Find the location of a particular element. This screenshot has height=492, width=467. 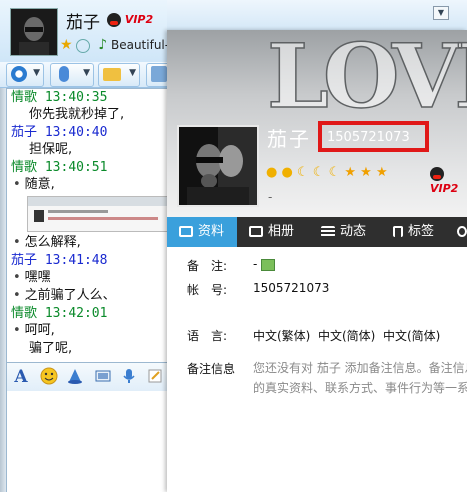

send-file-button: ▼ is located at coordinates (119, 75).